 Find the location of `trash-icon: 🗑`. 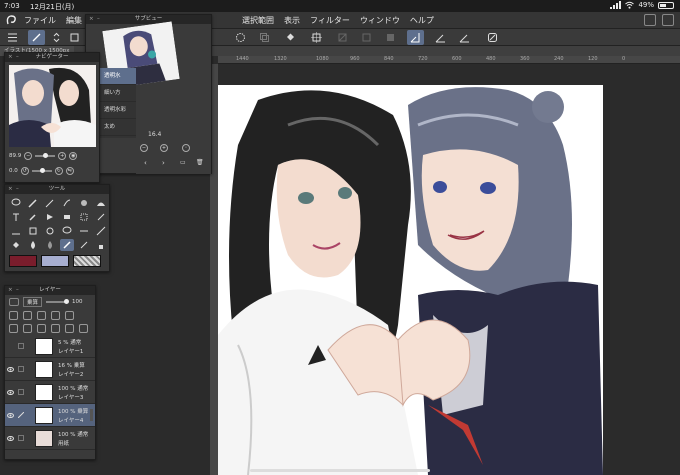

trash-icon: 🗑 is located at coordinates (200, 162).